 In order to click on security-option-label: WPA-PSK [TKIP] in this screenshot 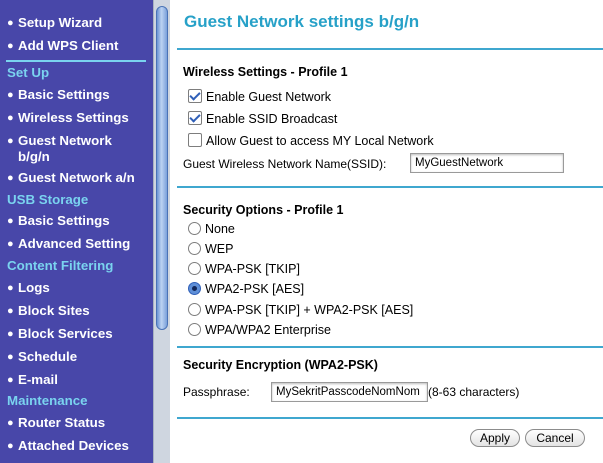, I will do `click(252, 269)`.